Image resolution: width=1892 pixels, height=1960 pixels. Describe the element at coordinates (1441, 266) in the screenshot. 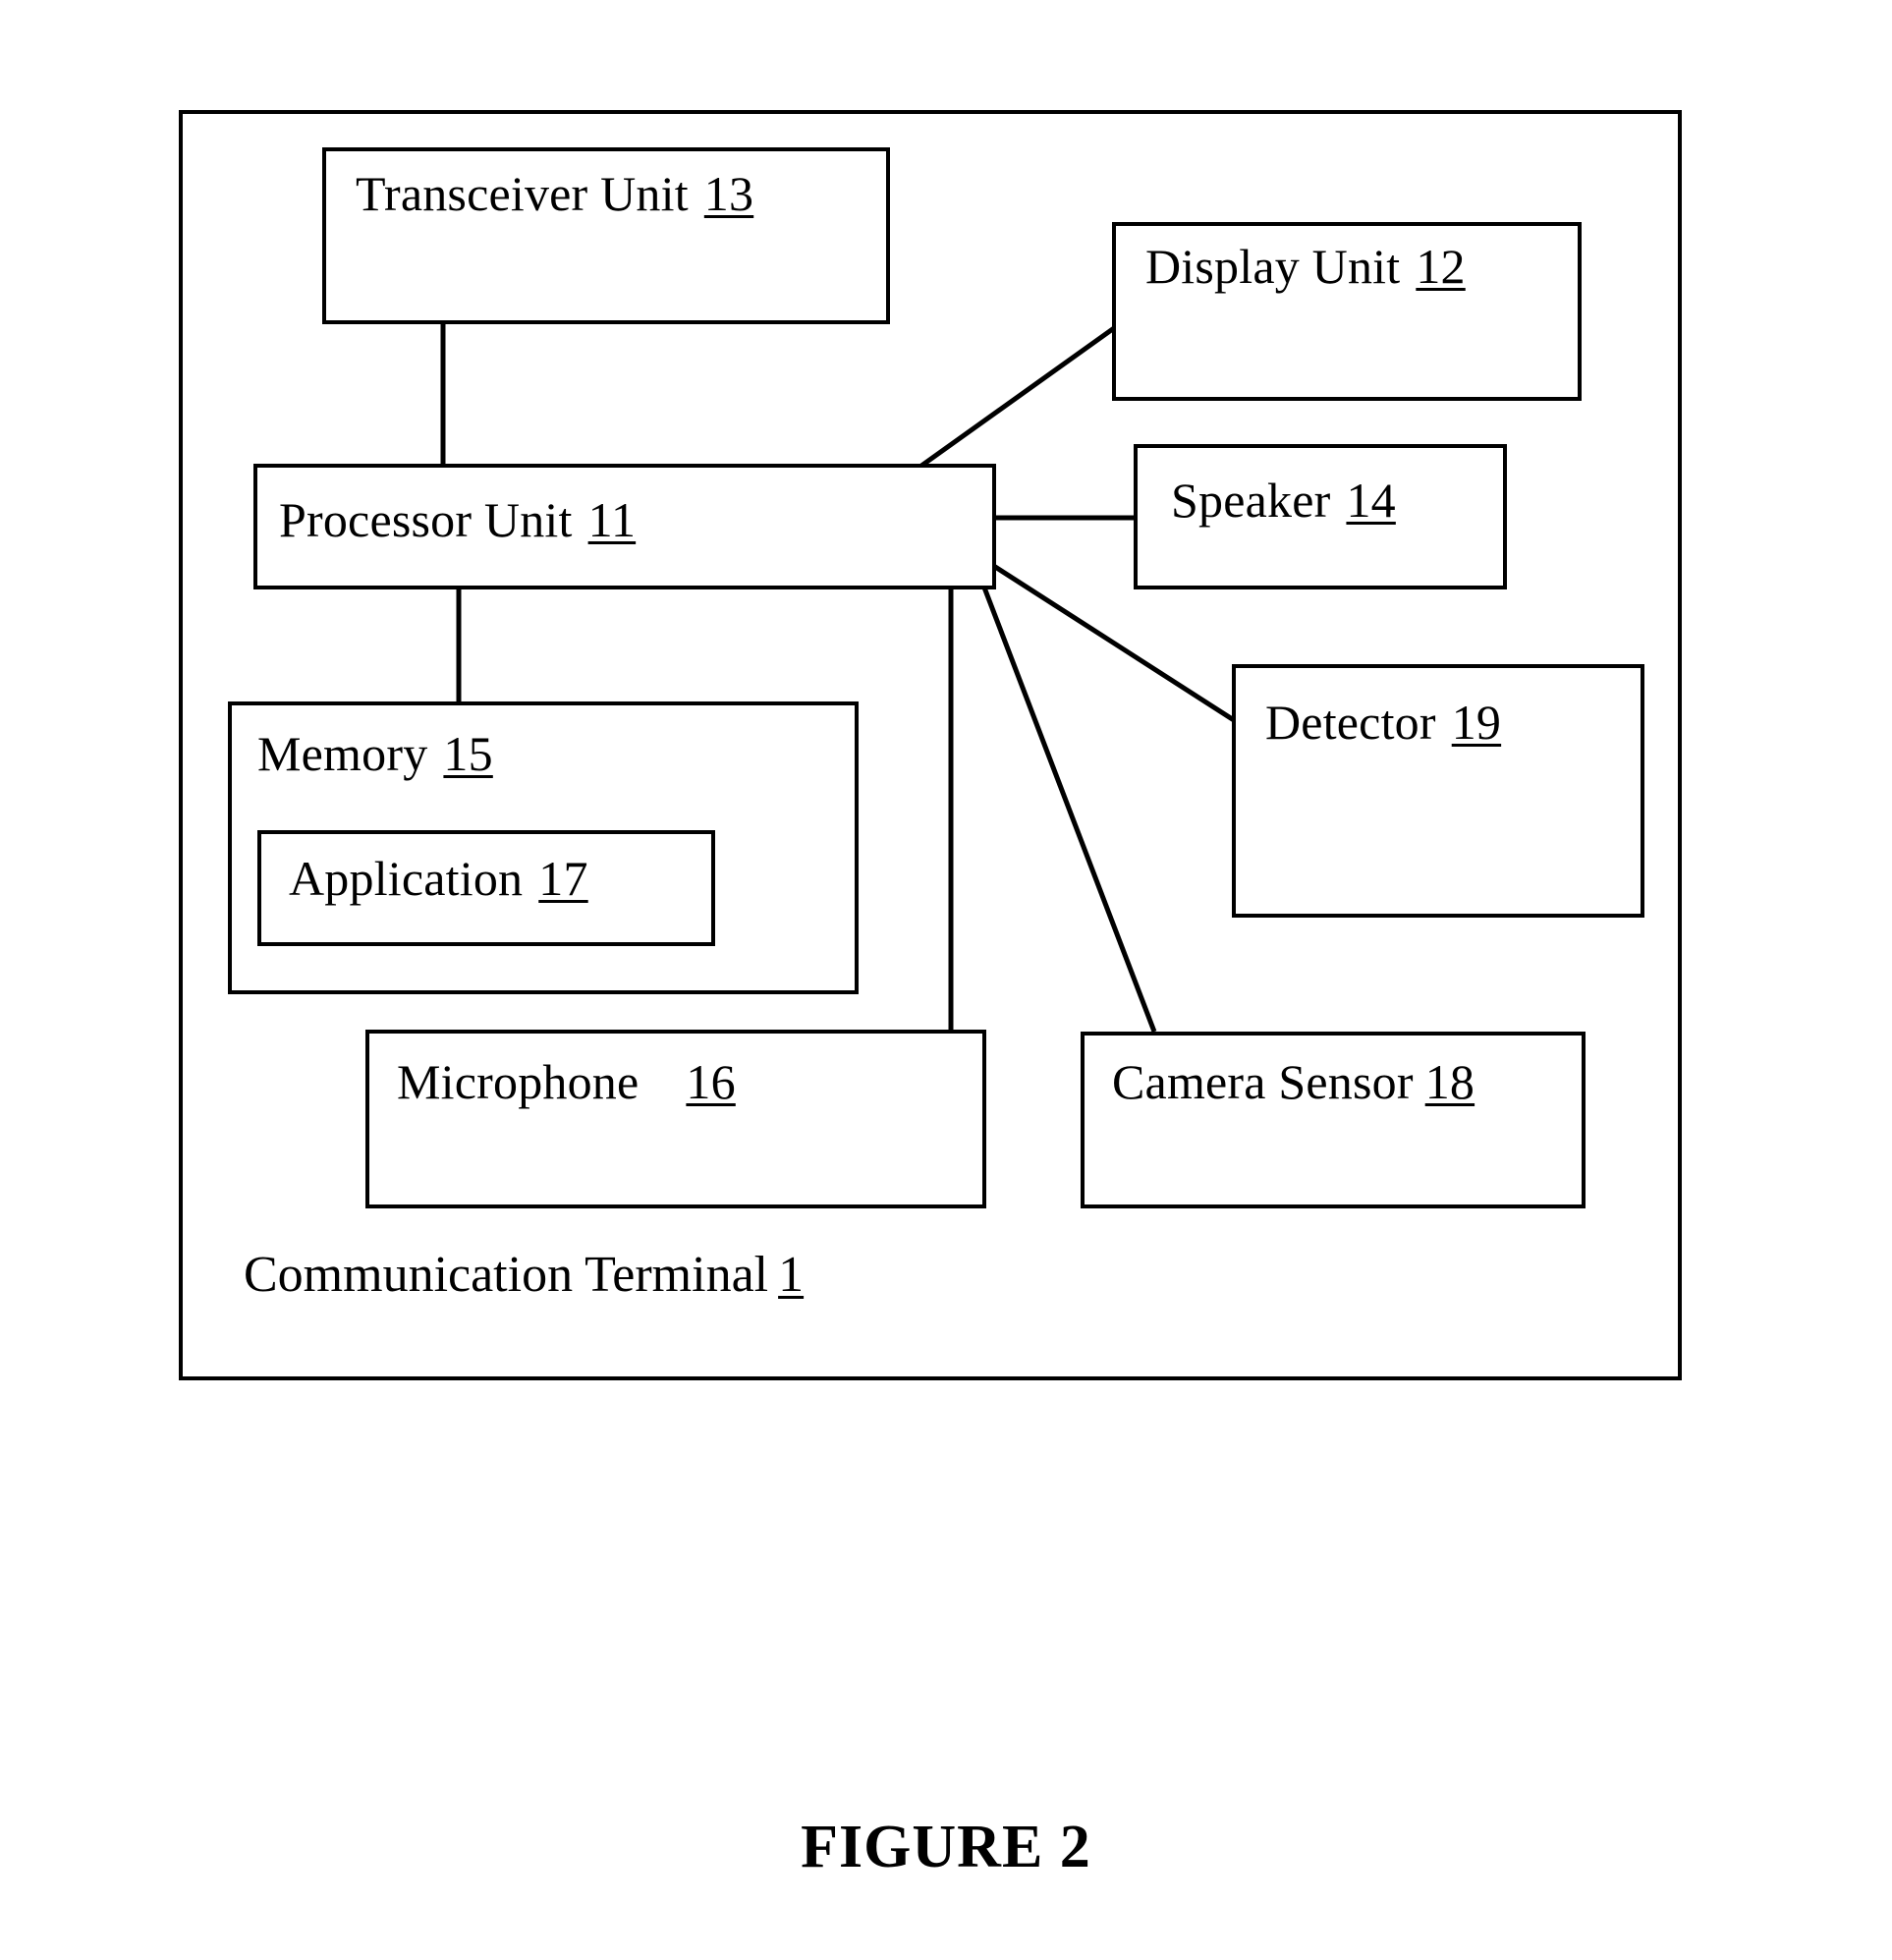

I see `node-display-unit-number: 12` at that location.